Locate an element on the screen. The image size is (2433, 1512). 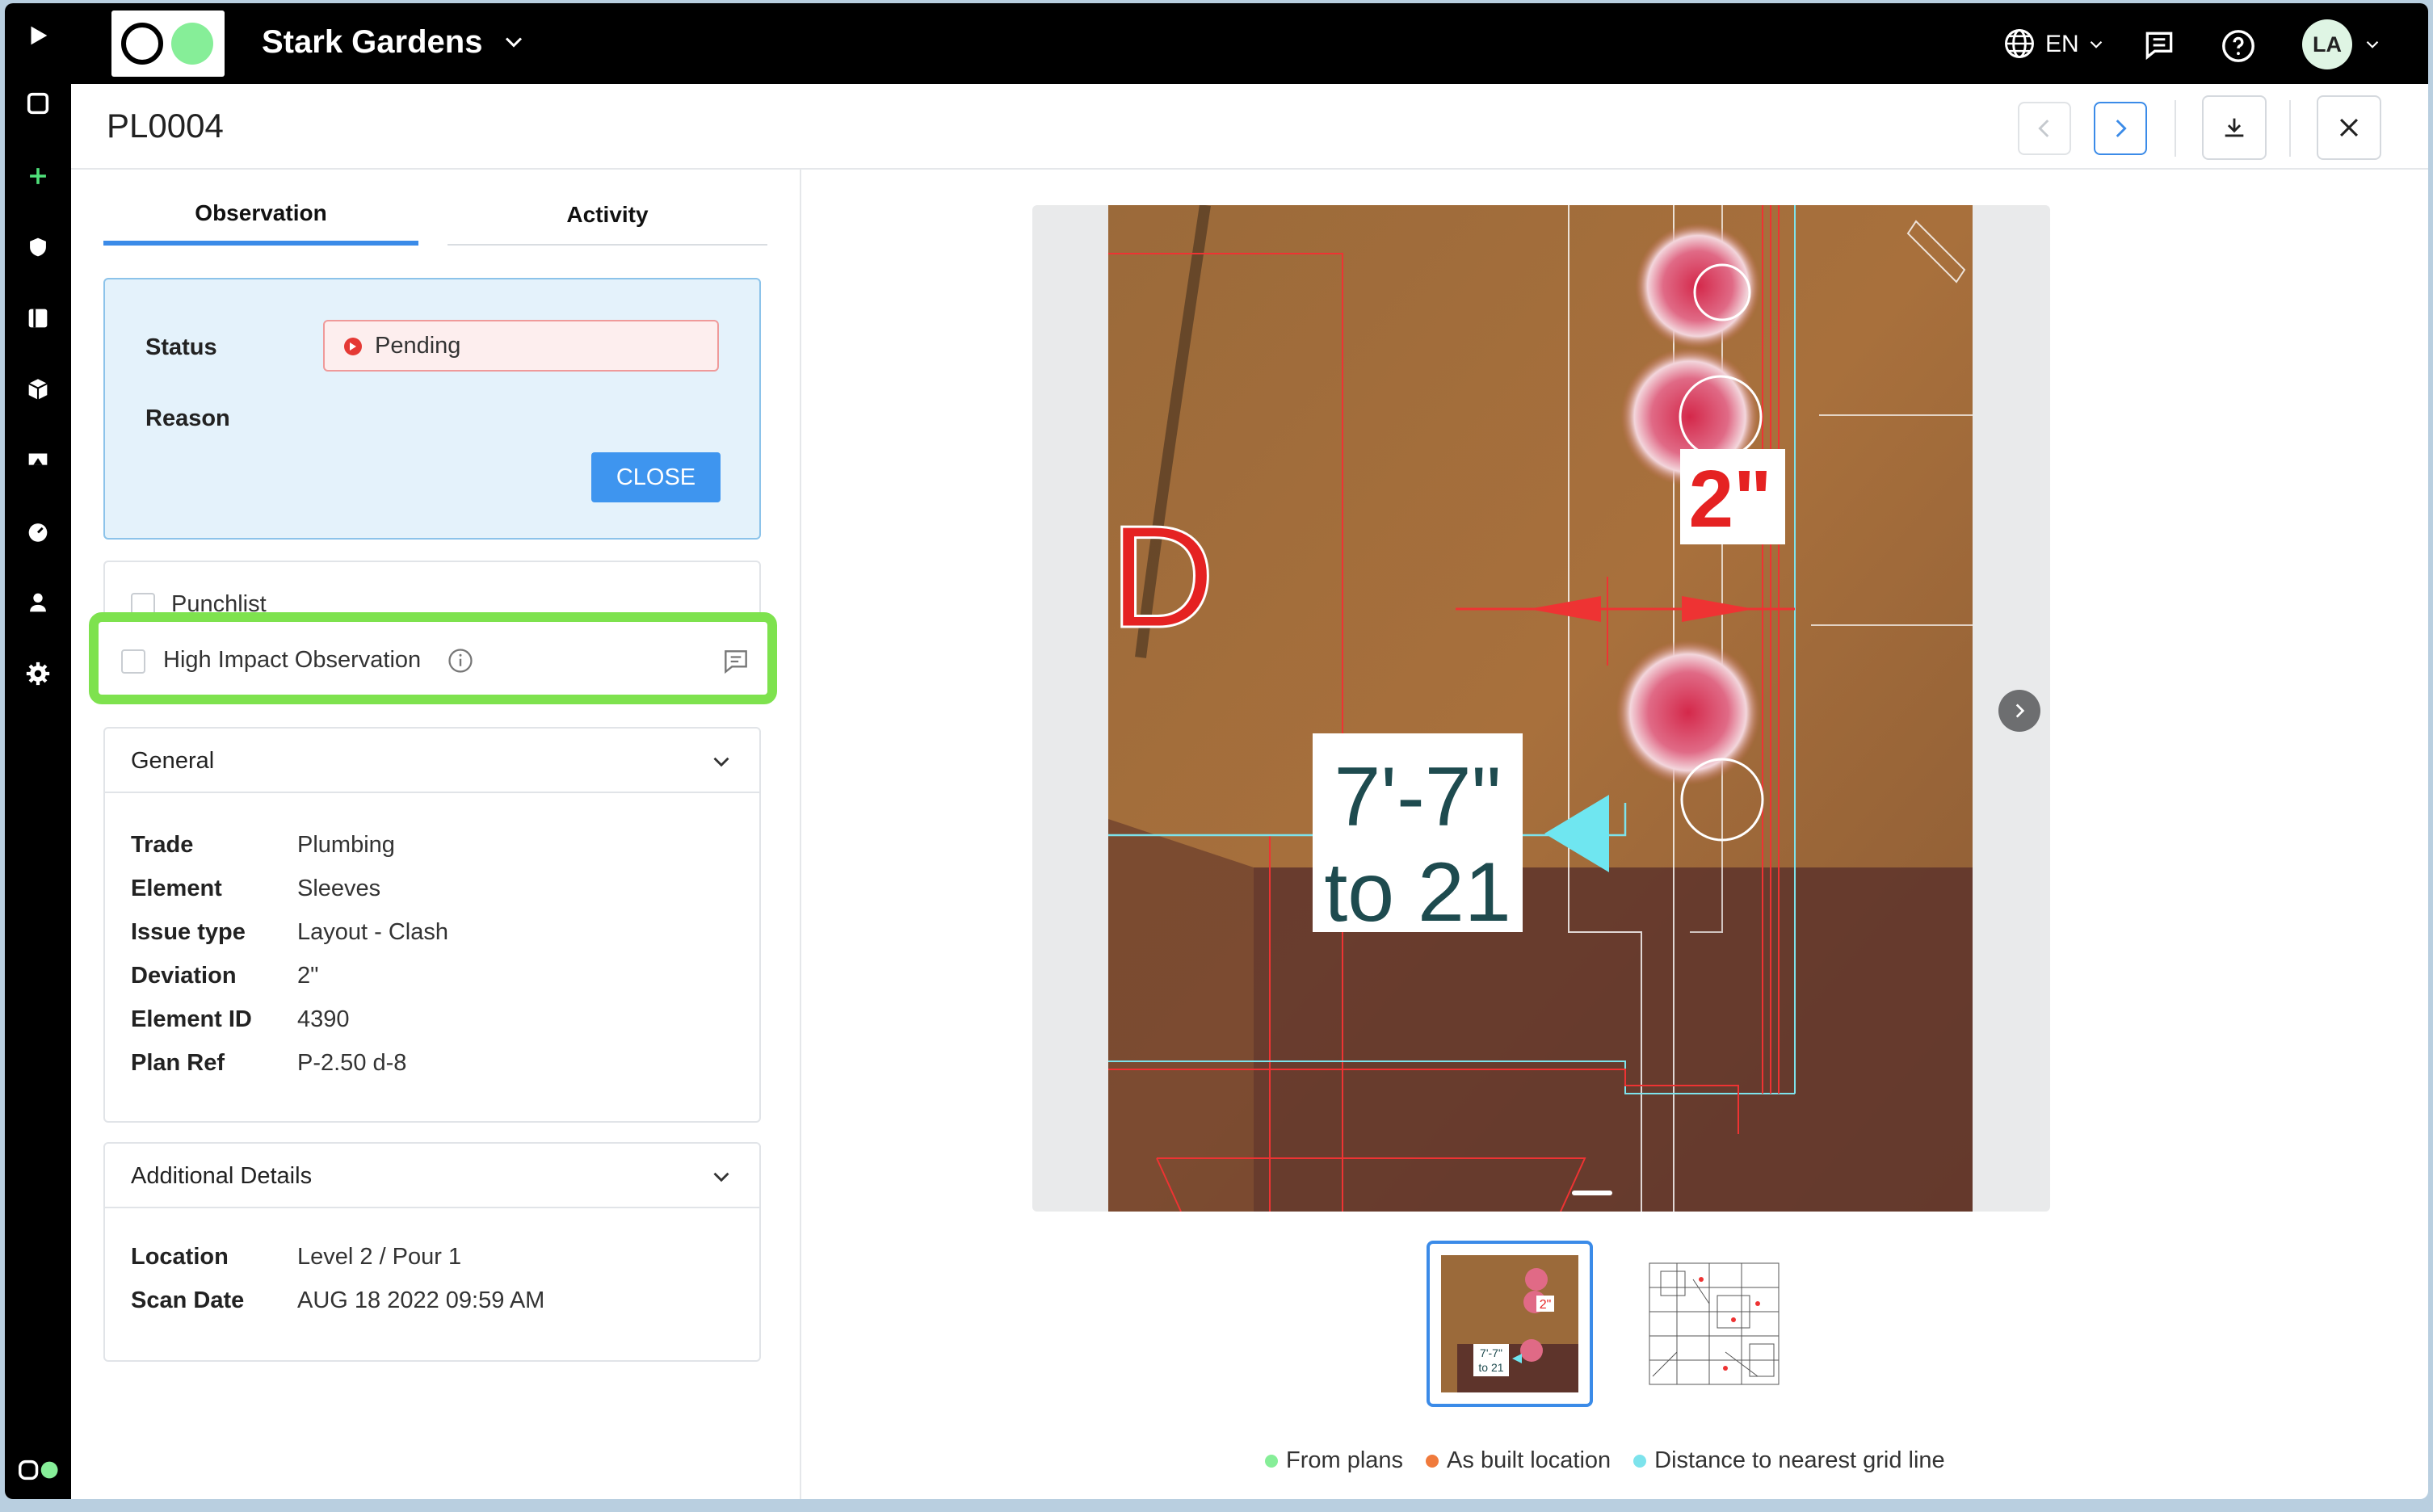
general-section-header: General is located at coordinates (432, 761).